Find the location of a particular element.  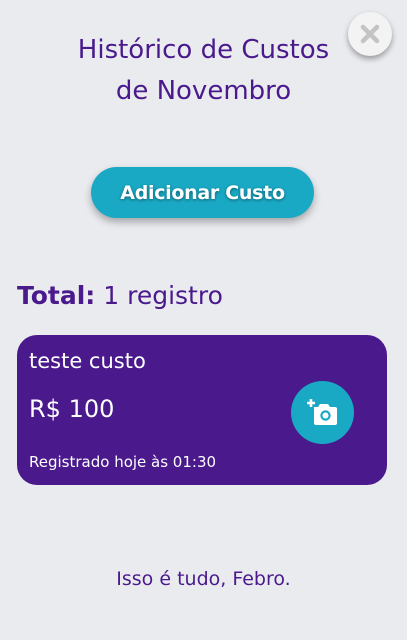

total-summary: Total: 1 registro is located at coordinates (120, 296).